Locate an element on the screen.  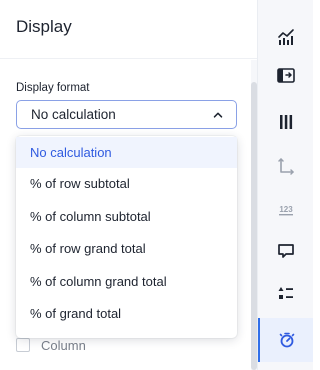
columns-icon is located at coordinates (285, 122).